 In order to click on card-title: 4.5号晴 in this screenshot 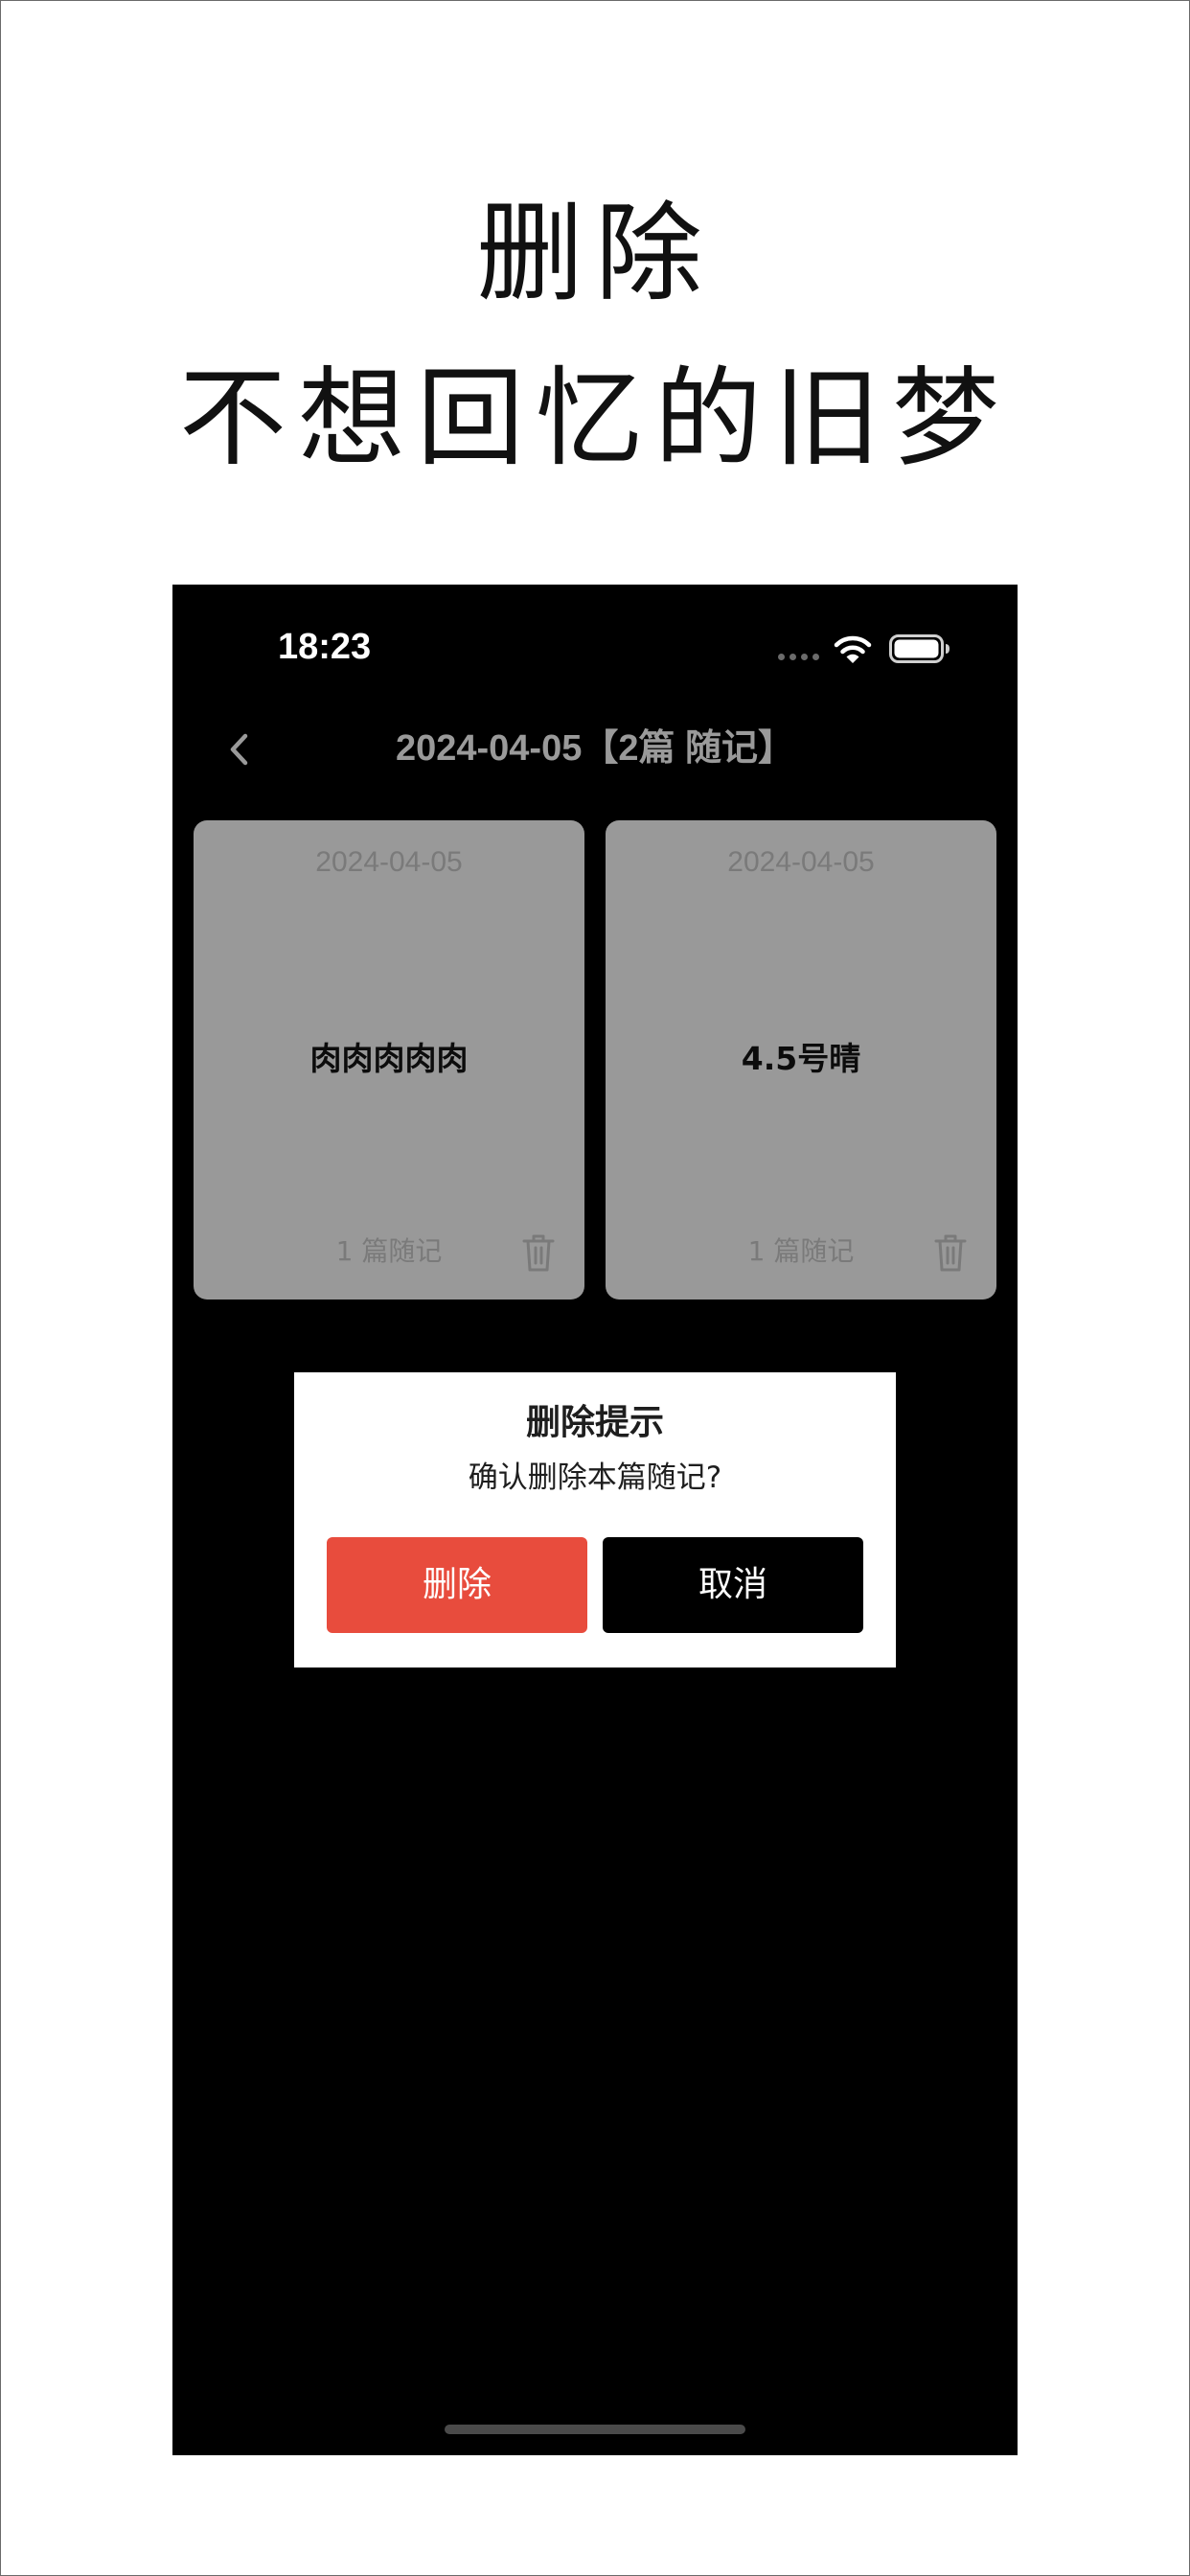, I will do `click(801, 1058)`.